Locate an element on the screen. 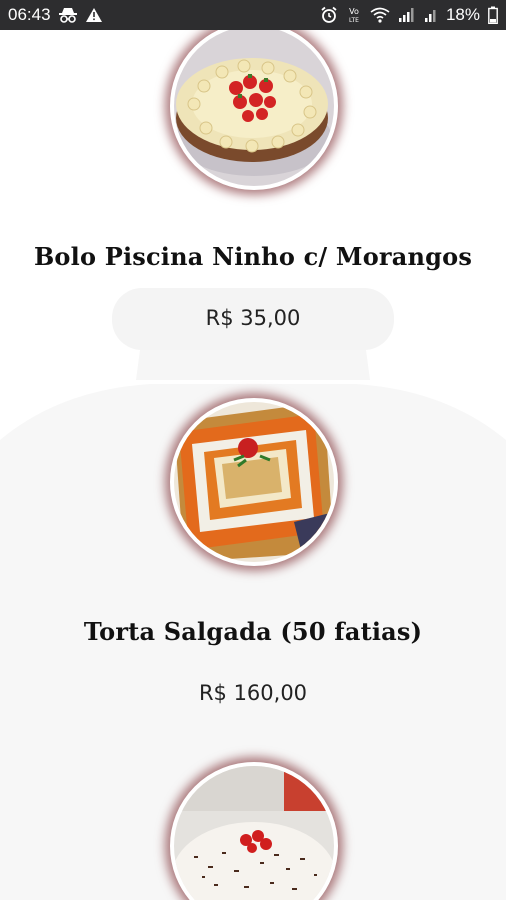  battery-level: 18% is located at coordinates (462, 14).